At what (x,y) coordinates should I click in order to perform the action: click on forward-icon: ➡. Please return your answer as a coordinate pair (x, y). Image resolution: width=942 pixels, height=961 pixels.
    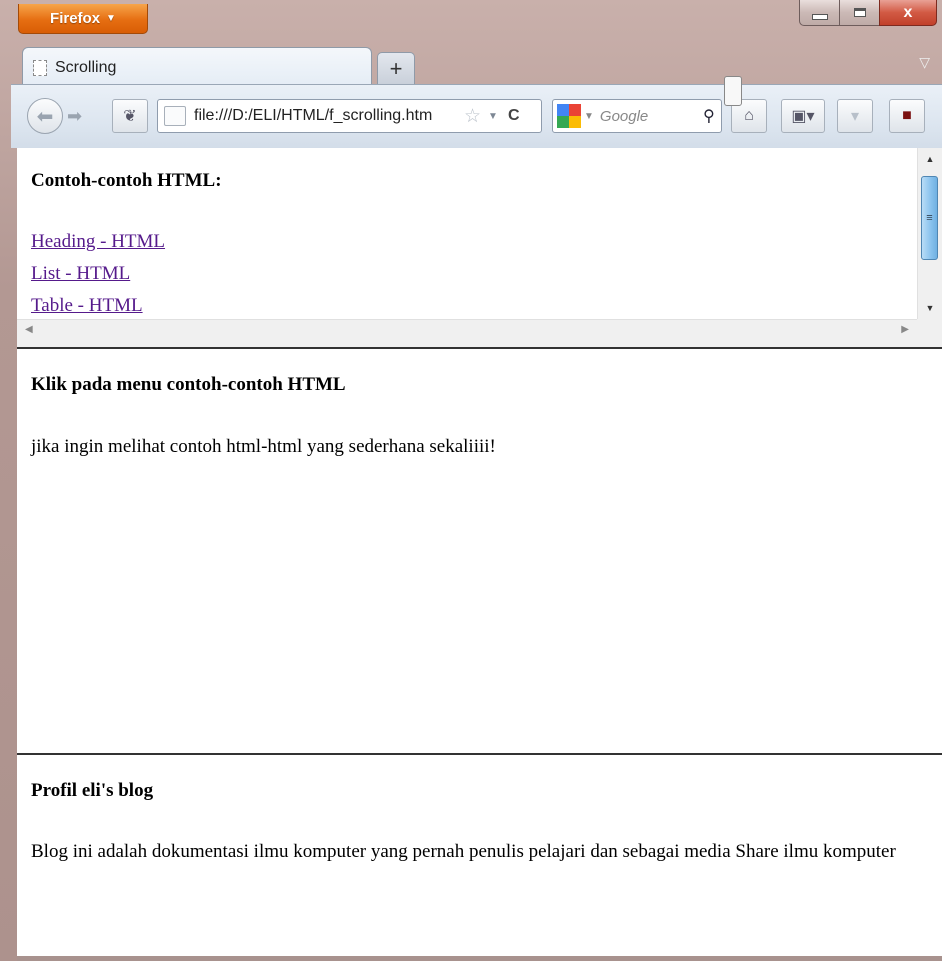
    Looking at the image, I should click on (74, 116).